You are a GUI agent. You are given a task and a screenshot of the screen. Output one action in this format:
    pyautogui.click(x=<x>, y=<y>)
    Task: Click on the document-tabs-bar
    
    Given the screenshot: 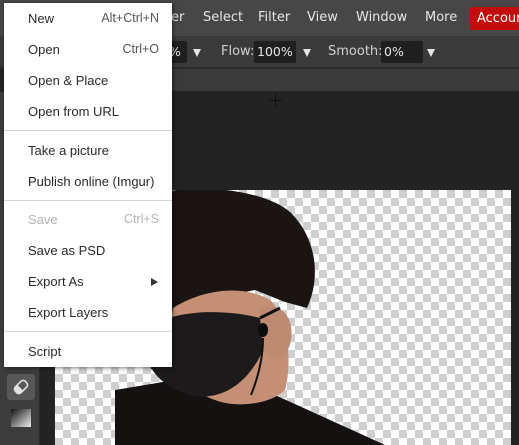 What is the action you would take?
    pyautogui.click(x=345, y=80)
    